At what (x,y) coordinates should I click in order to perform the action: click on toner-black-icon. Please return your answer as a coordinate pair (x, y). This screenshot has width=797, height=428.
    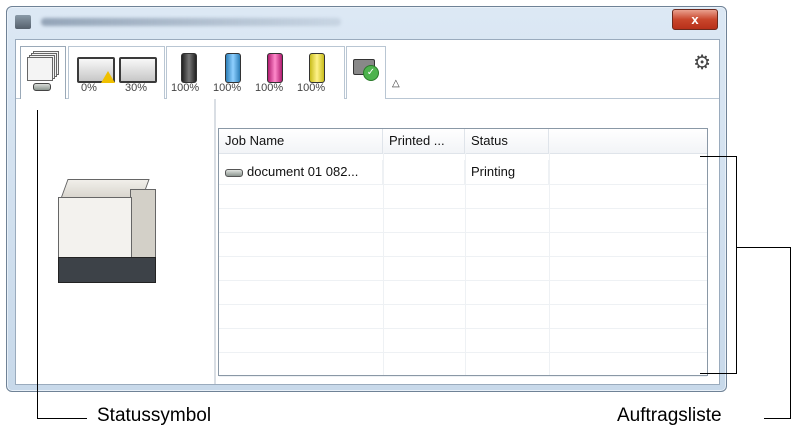
    Looking at the image, I should click on (189, 68).